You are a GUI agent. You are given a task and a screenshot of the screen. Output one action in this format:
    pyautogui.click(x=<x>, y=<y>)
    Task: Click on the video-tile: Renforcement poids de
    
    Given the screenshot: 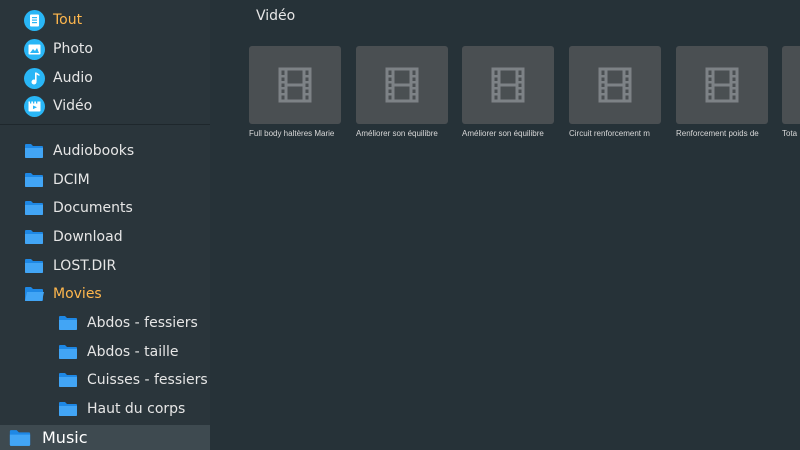 What is the action you would take?
    pyautogui.click(x=722, y=92)
    